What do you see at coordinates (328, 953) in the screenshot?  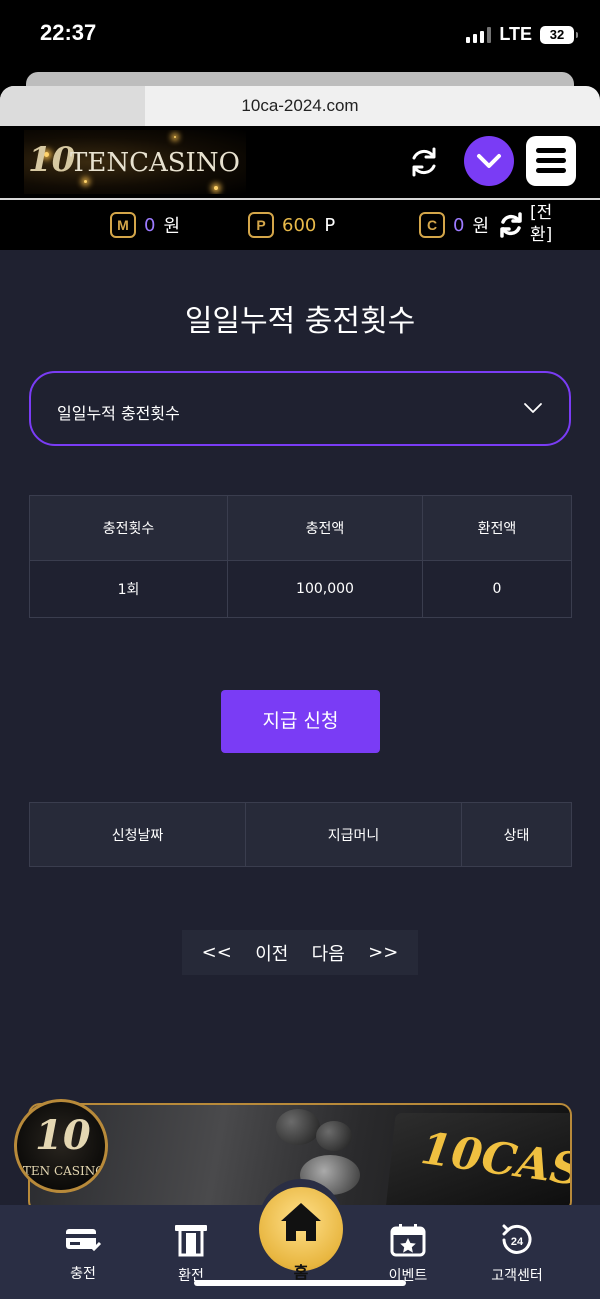 I see `next-page-button: 다음` at bounding box center [328, 953].